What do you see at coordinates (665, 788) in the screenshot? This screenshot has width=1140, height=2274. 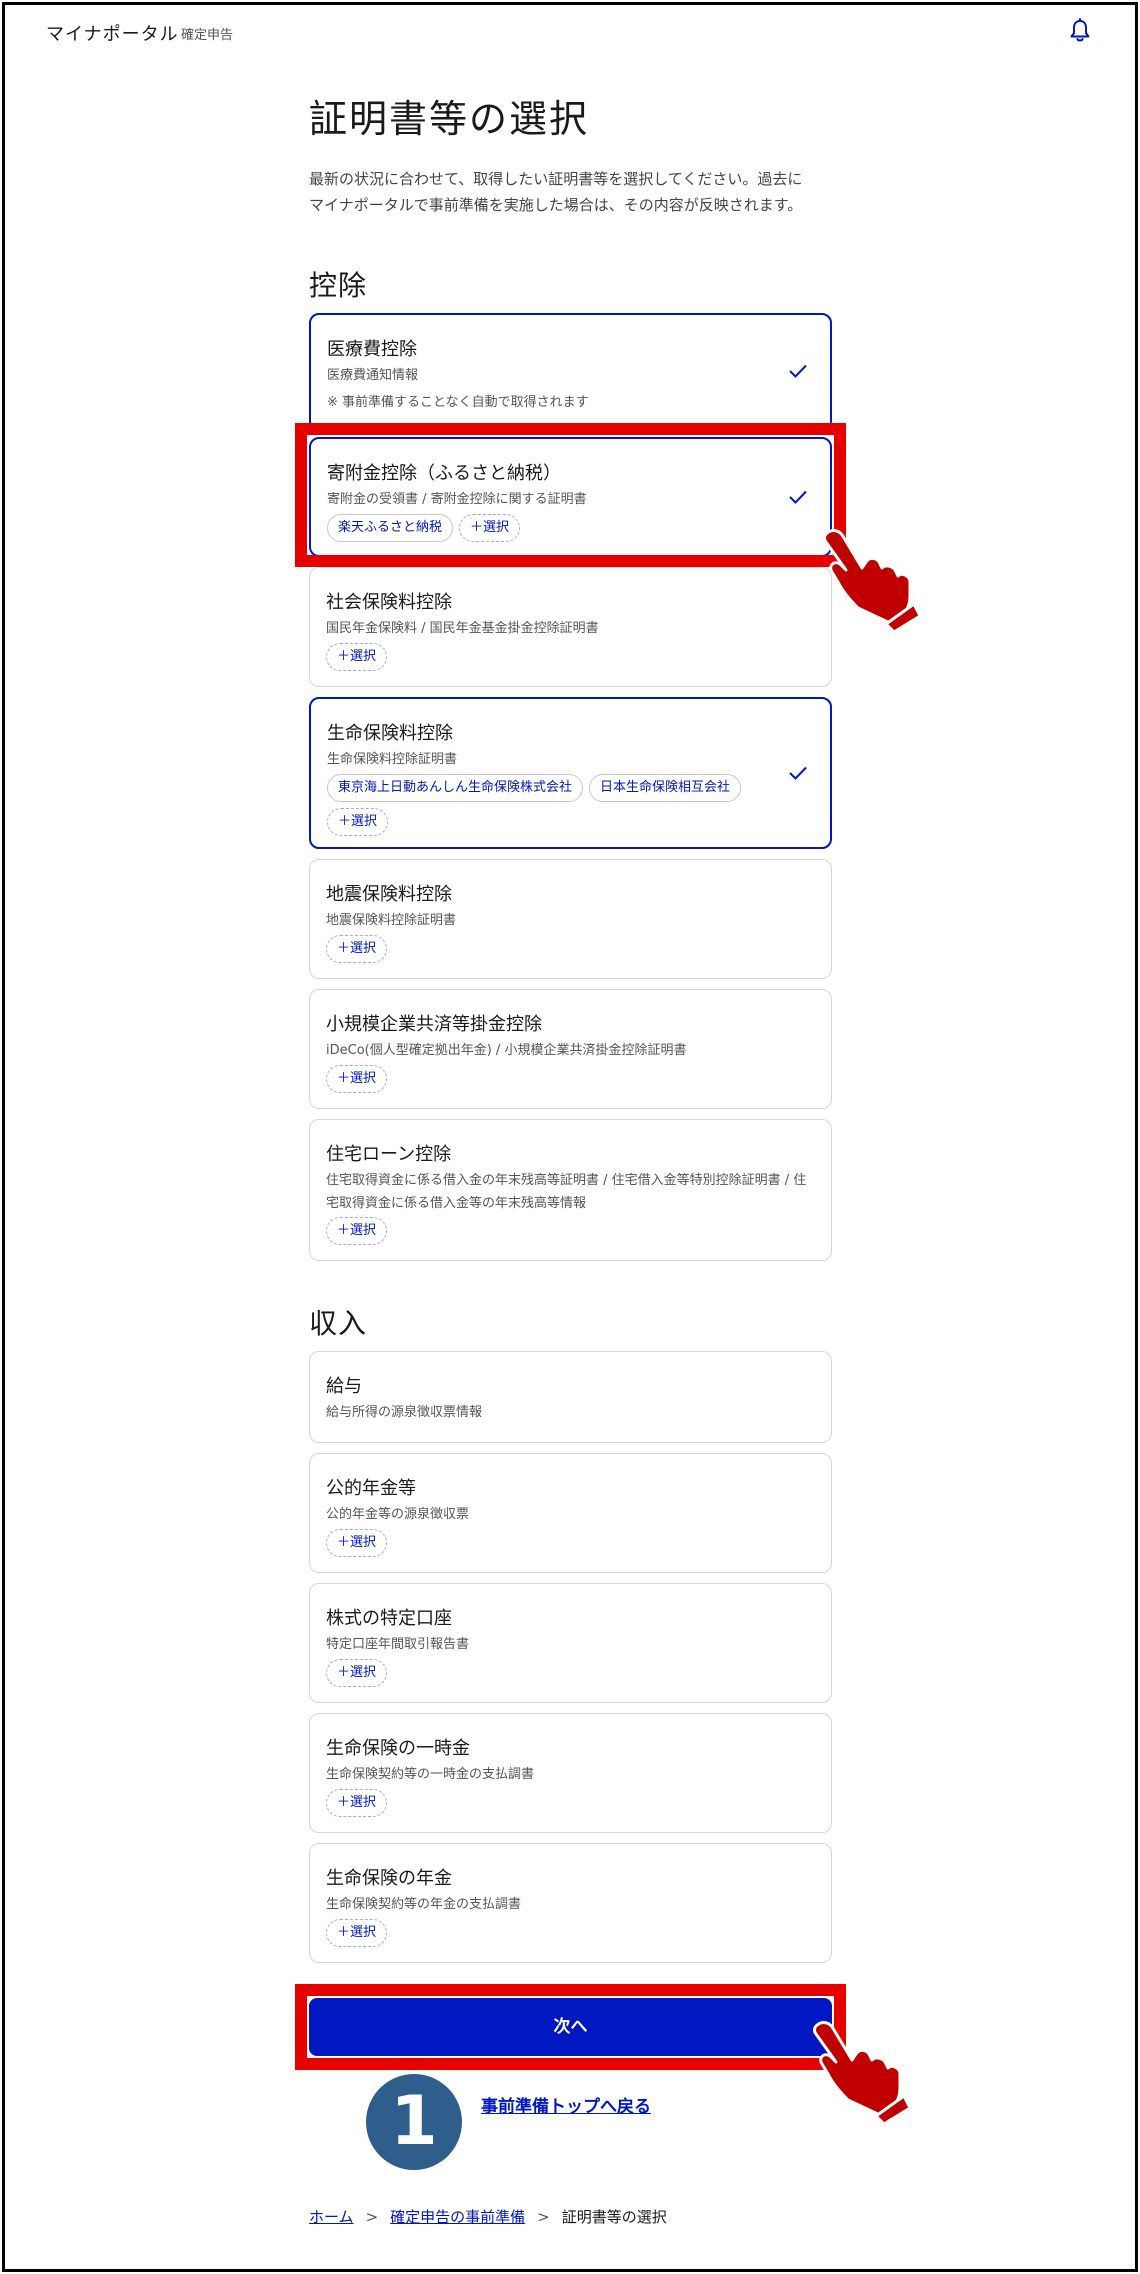 I see `chip-selected-provider: 日本生命保険相互会社` at bounding box center [665, 788].